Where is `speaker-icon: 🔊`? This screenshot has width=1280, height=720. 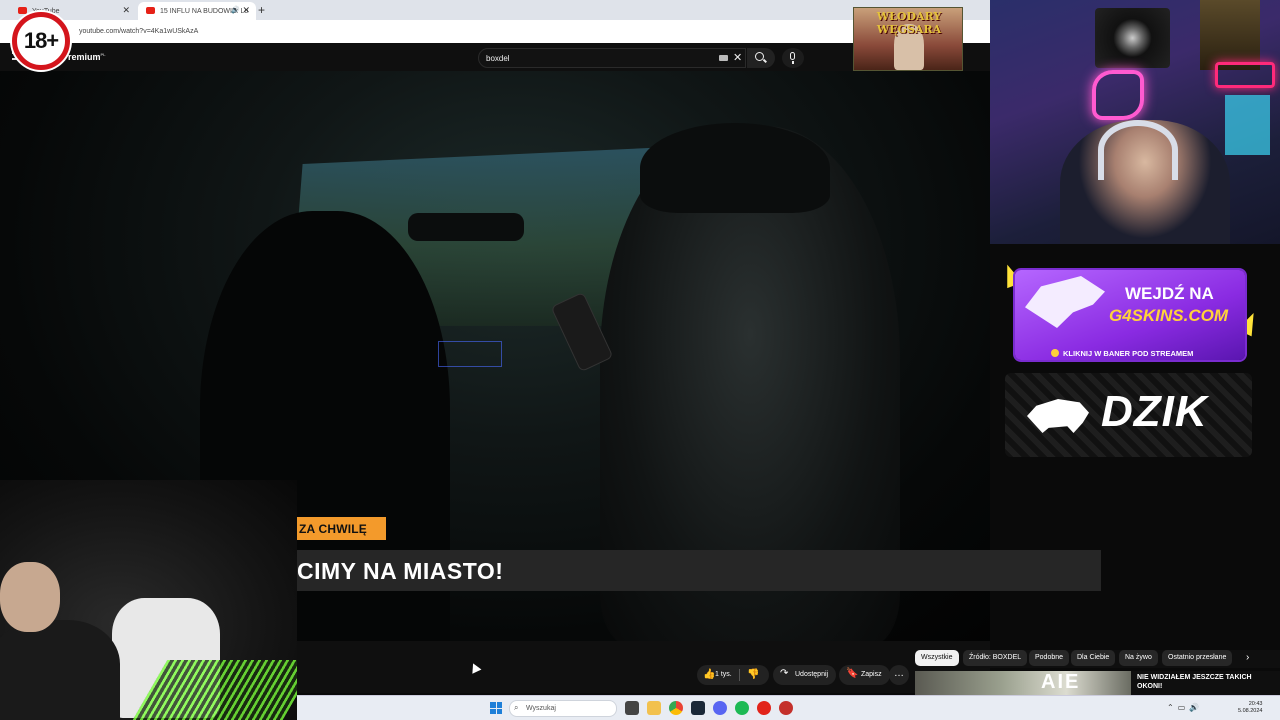
speaker-icon: 🔊 is located at coordinates (235, 10).